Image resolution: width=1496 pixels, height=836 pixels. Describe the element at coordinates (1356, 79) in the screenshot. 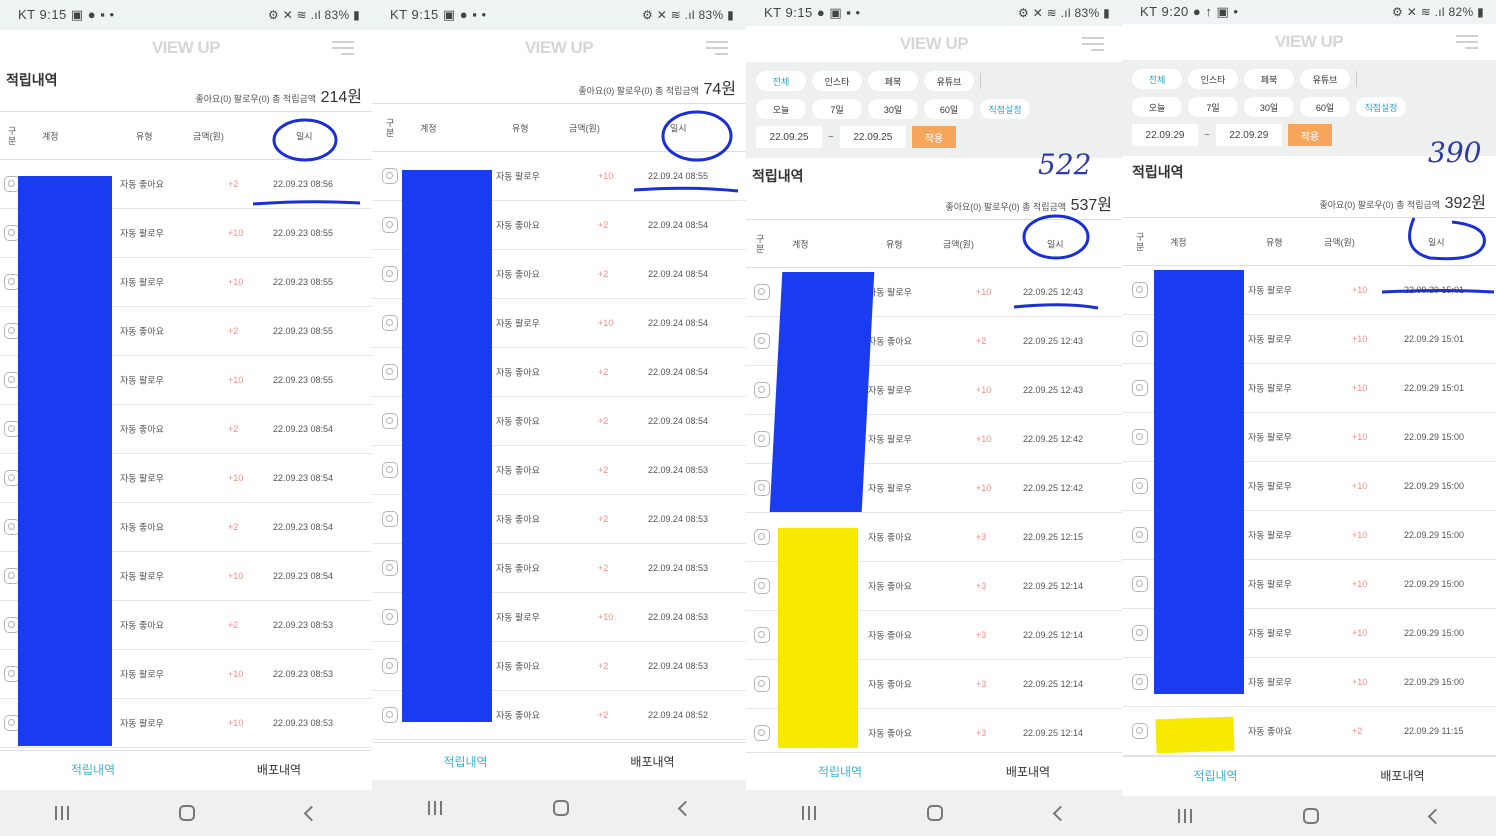

I see `divider` at that location.